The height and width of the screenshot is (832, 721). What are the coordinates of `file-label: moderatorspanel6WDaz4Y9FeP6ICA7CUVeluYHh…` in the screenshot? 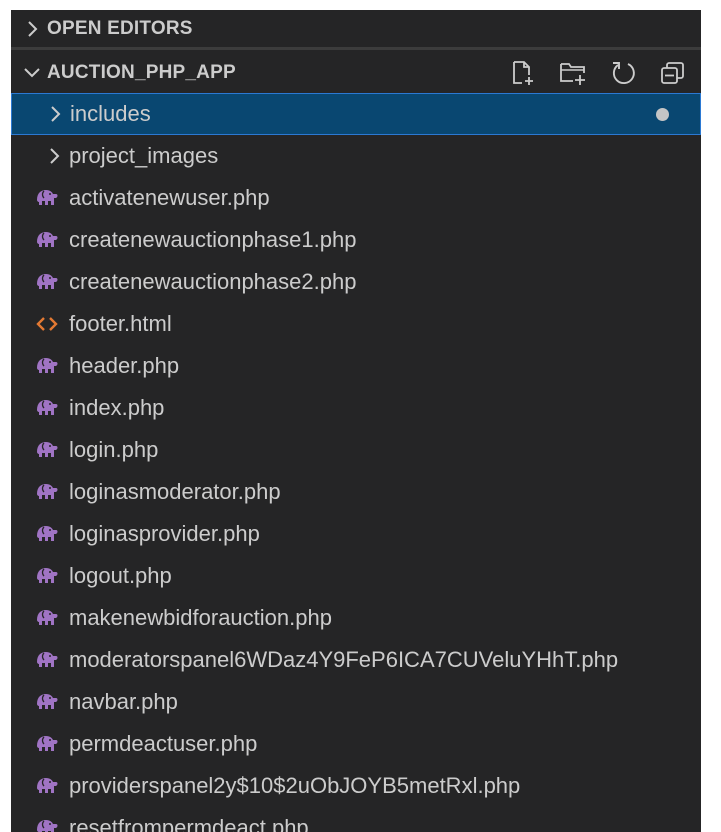 It's located at (344, 659).